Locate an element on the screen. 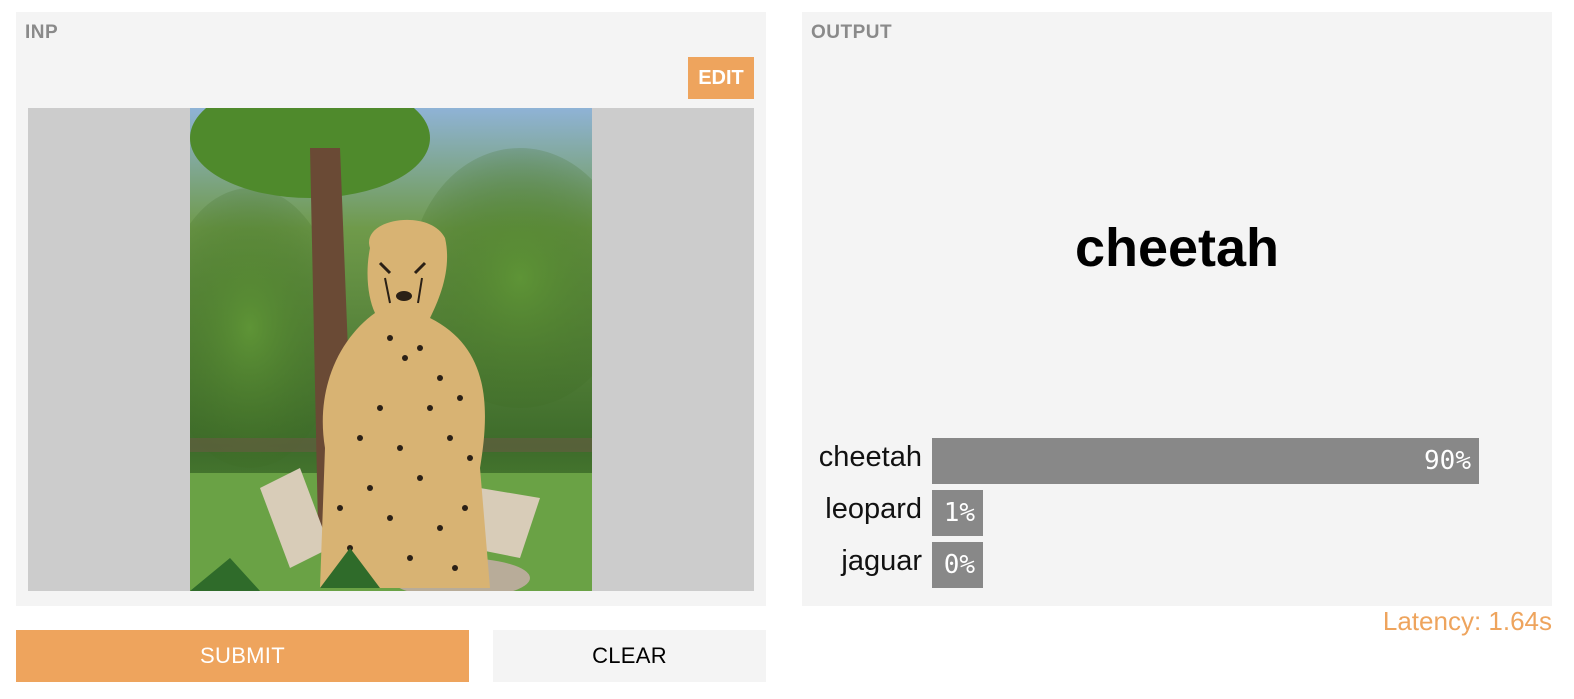 Image resolution: width=1574 pixels, height=699 pixels. confidence-bar: 90% is located at coordinates (1205, 461).